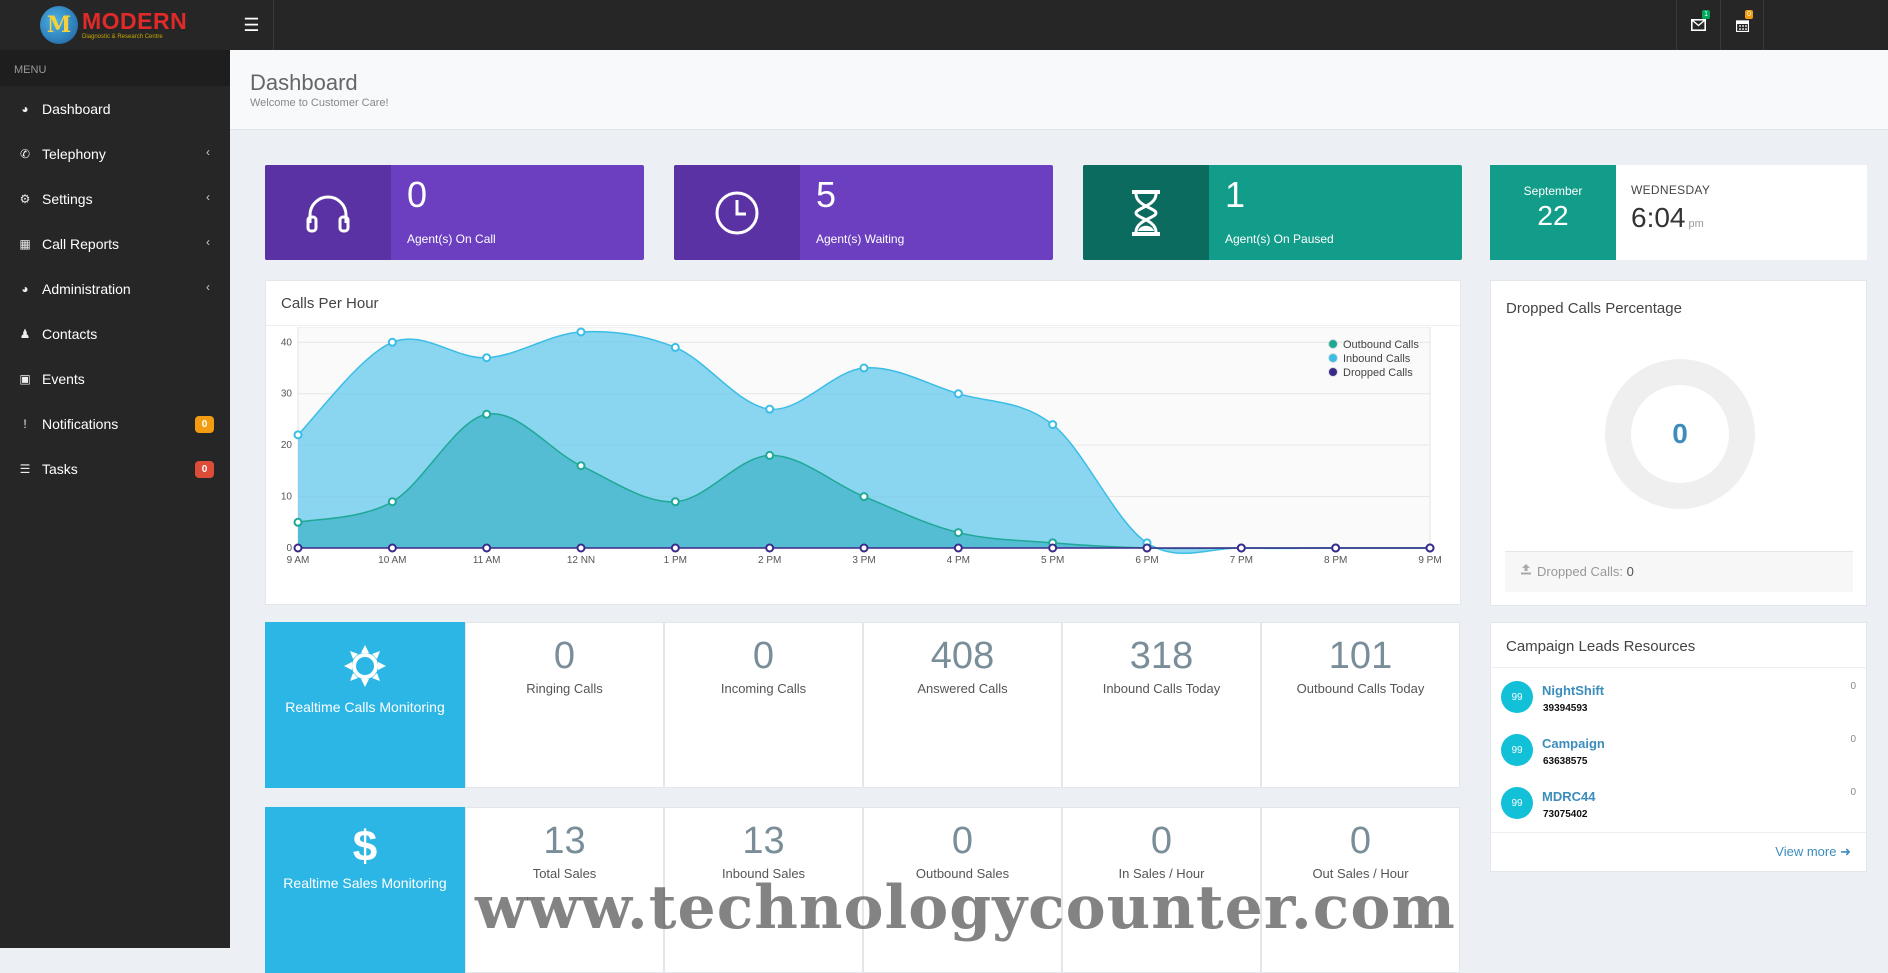  What do you see at coordinates (115, 378) in the screenshot?
I see `sidebar-item-events: ▣ Events` at bounding box center [115, 378].